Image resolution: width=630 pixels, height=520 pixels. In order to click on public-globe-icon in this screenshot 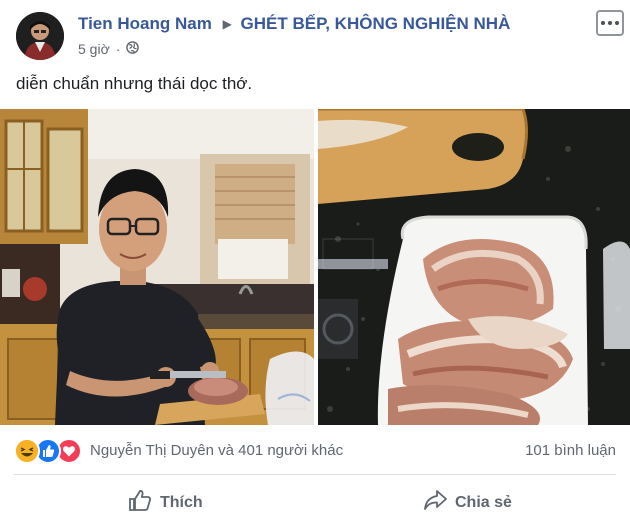, I will do `click(133, 49)`.